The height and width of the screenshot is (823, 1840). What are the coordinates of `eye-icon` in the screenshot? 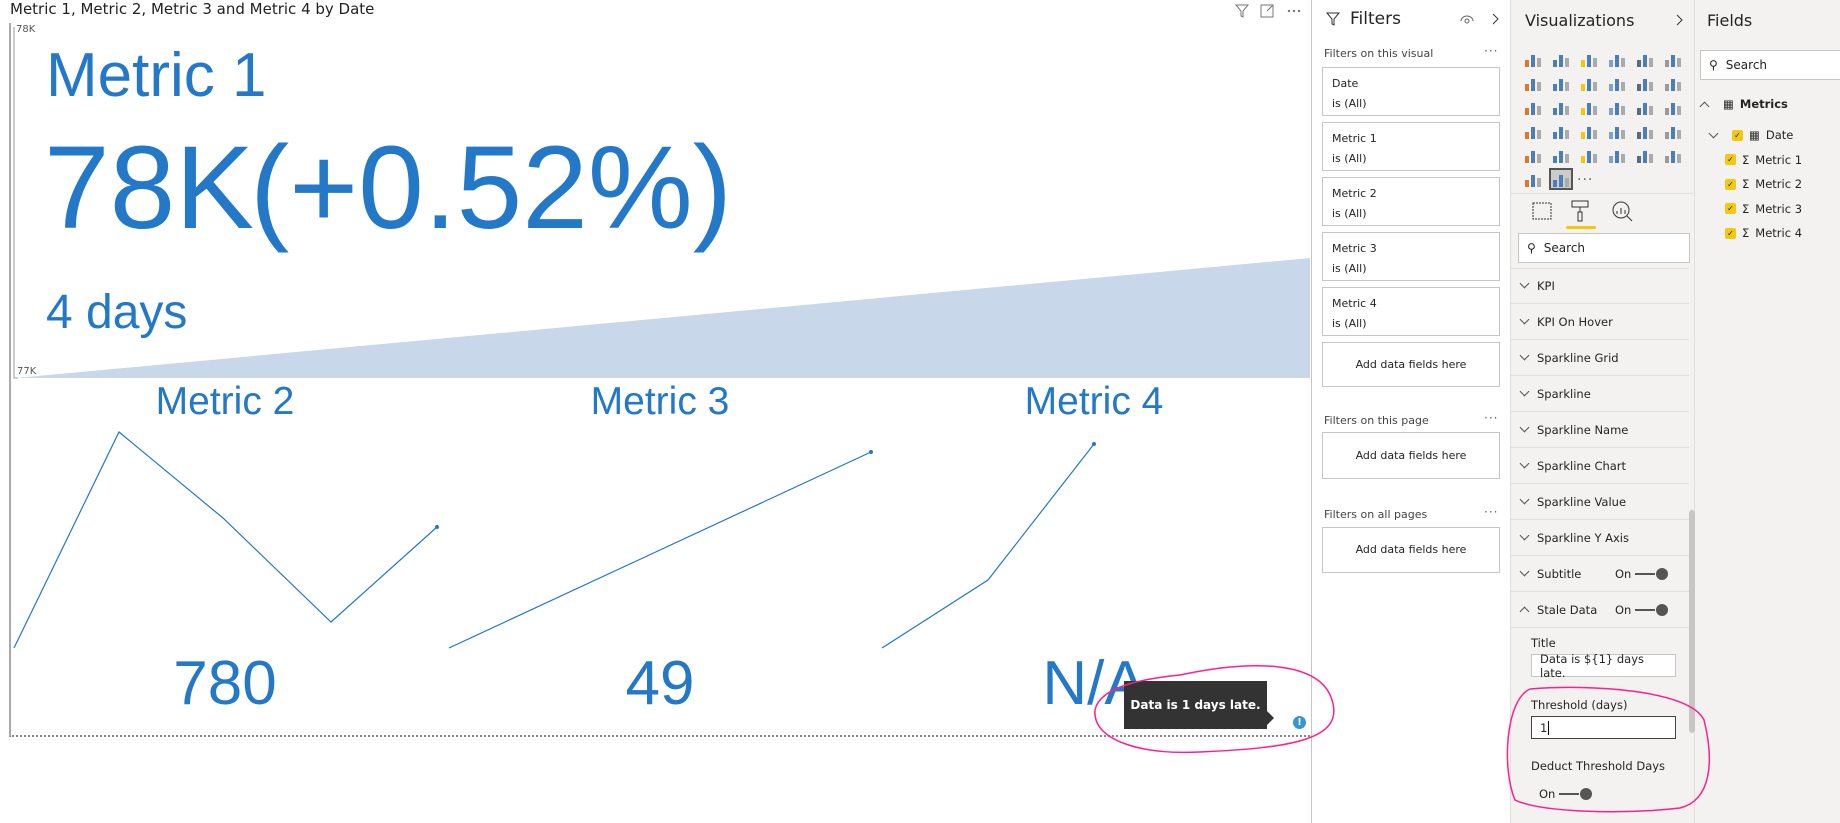 It's located at (1467, 19).